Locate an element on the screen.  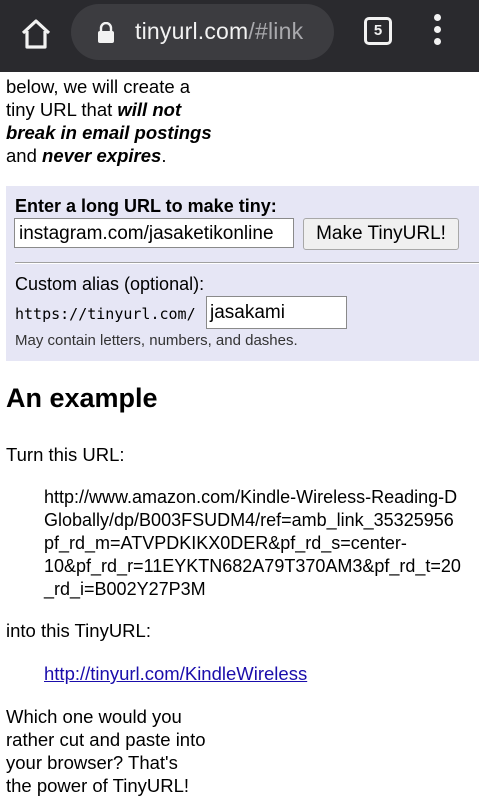
intro-text-end: . is located at coordinates (164, 155).